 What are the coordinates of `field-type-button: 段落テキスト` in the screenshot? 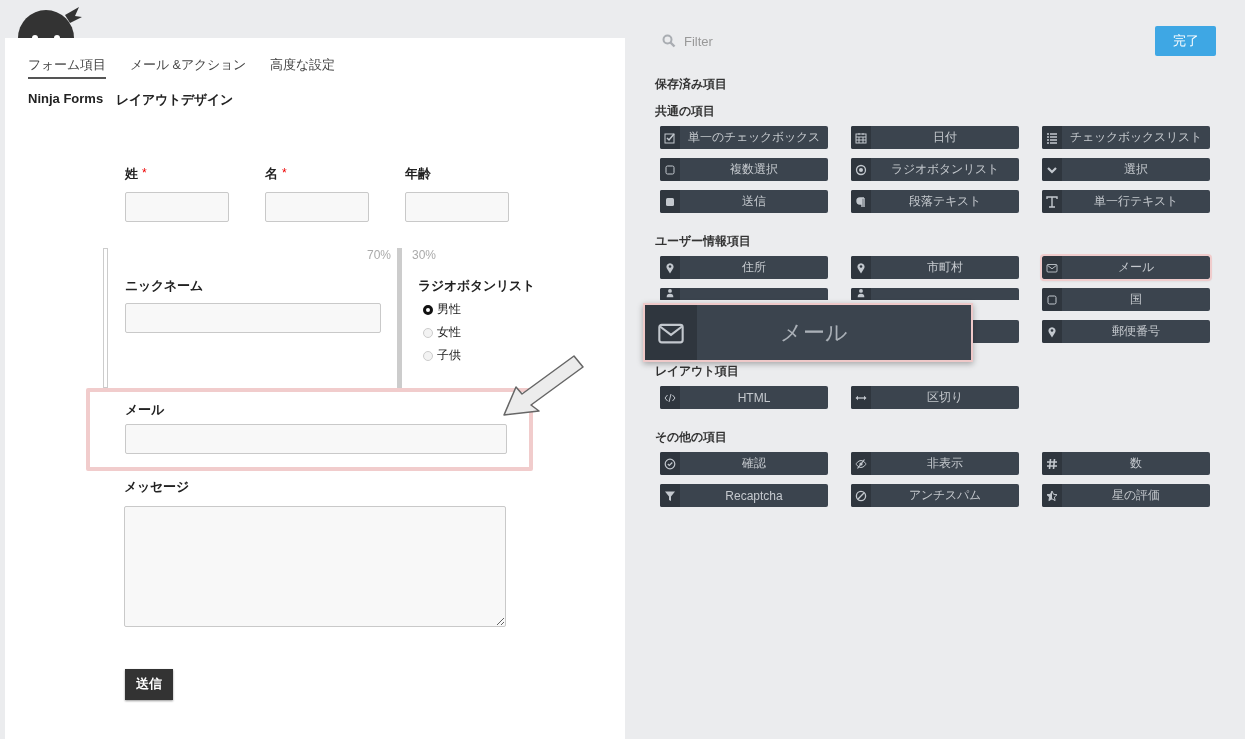 It's located at (935, 201).